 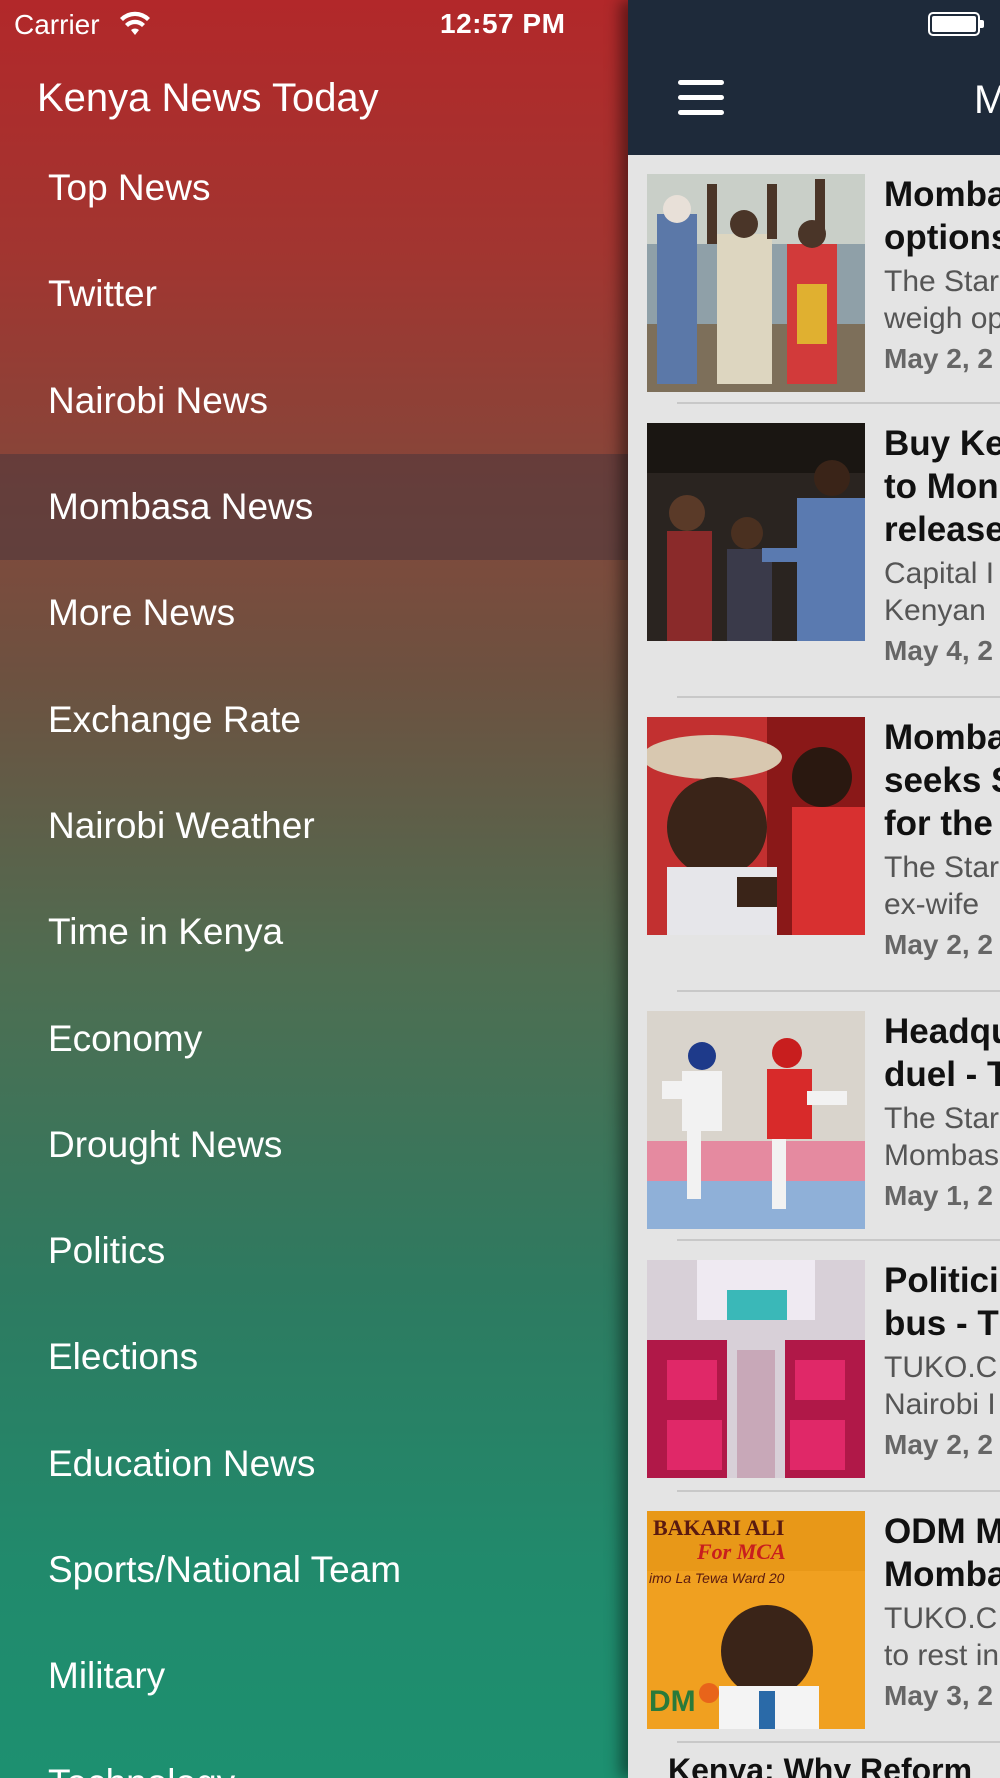 What do you see at coordinates (503, 23) in the screenshot?
I see `status-time: 12:57 PM` at bounding box center [503, 23].